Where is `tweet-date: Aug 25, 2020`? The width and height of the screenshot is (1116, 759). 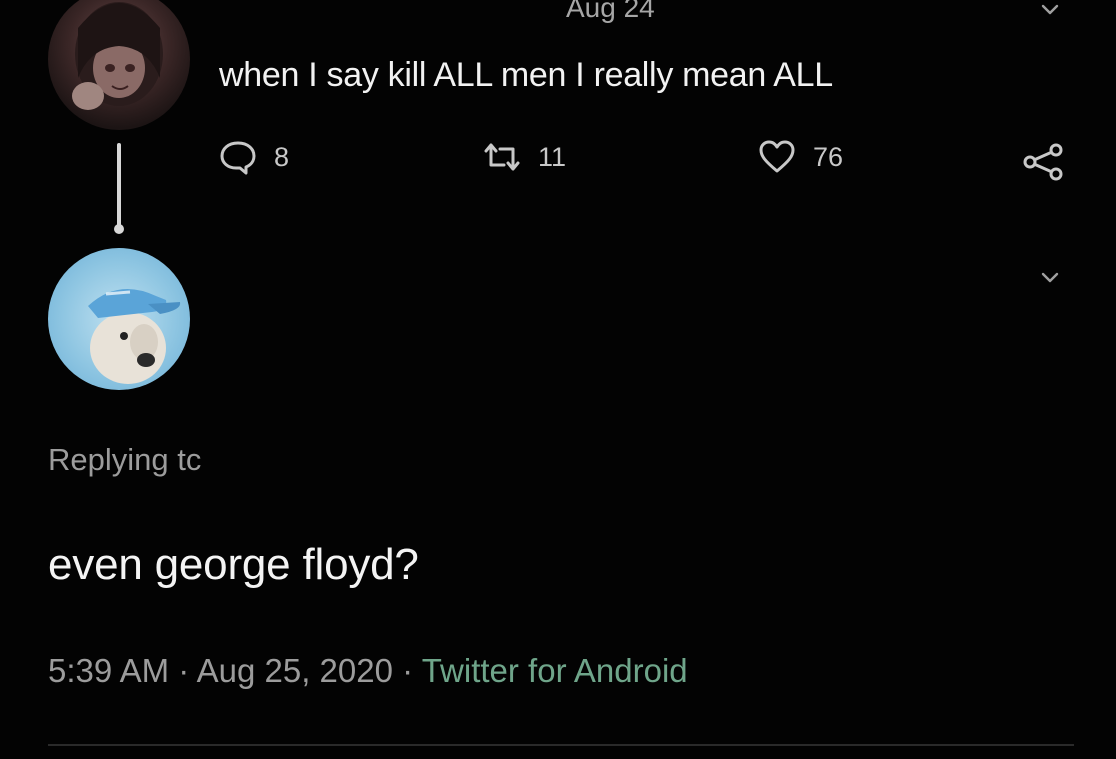
tweet-date: Aug 25, 2020 is located at coordinates (294, 670).